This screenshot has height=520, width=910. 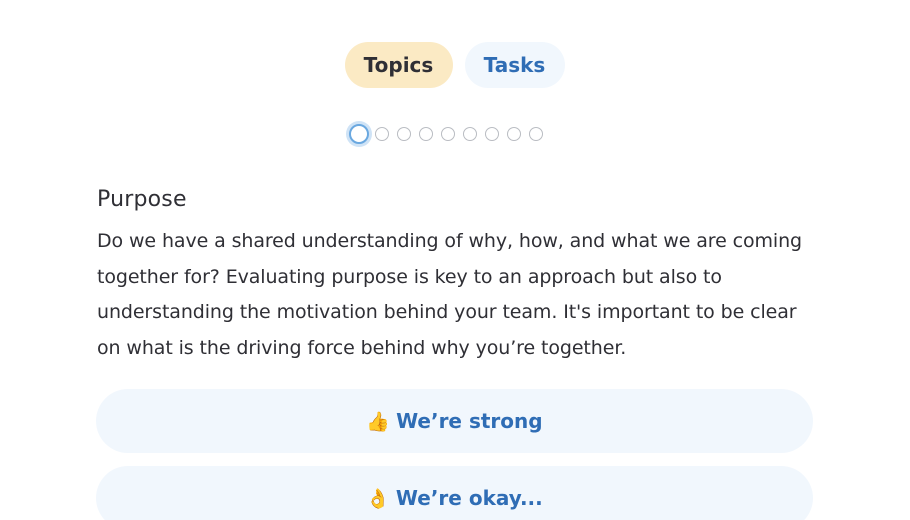 What do you see at coordinates (514, 65) in the screenshot?
I see `tab-tasks: Tasks` at bounding box center [514, 65].